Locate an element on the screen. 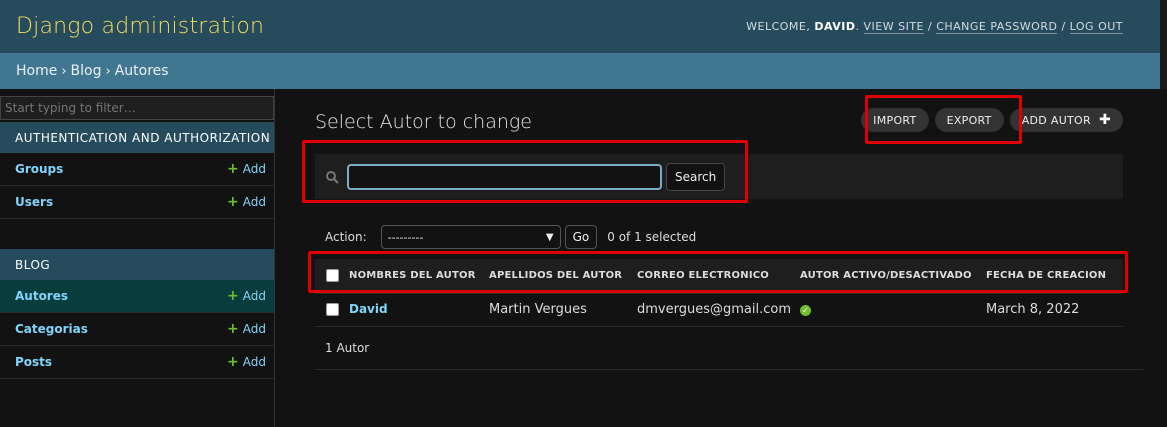 This screenshot has width=1167, height=427. export-label: Export is located at coordinates (969, 120).